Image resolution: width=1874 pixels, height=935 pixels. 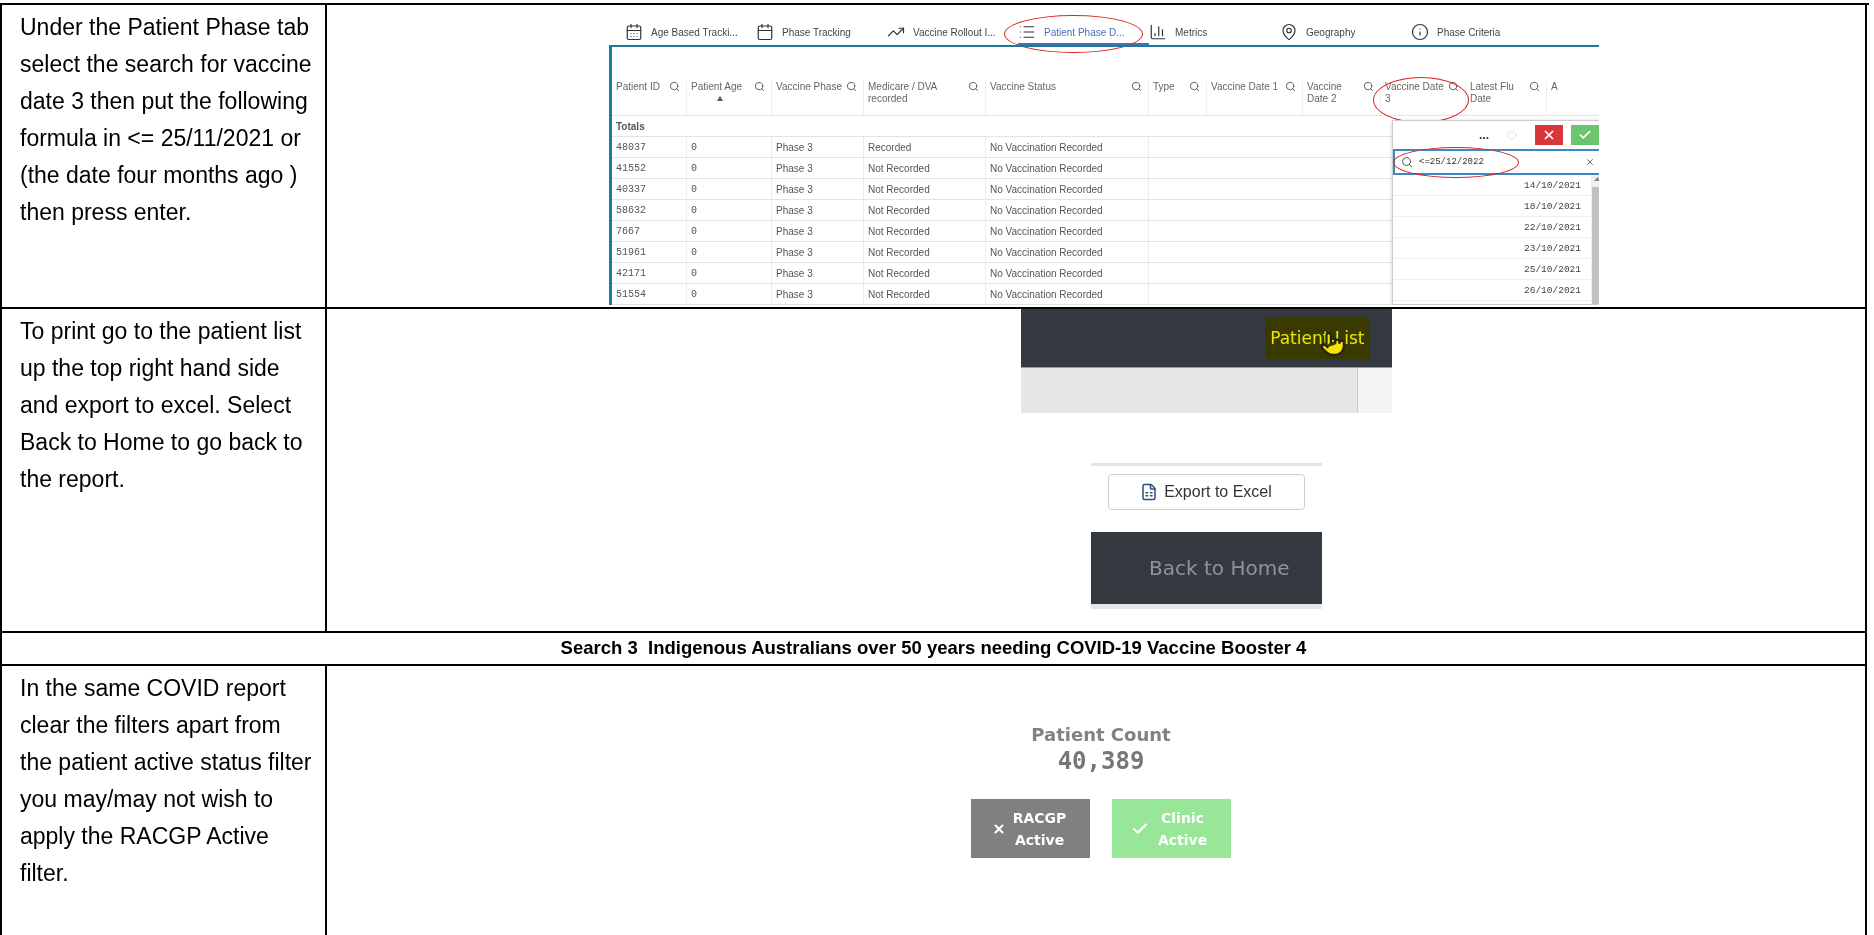 I want to click on table-cell: 51961, so click(x=649, y=252).